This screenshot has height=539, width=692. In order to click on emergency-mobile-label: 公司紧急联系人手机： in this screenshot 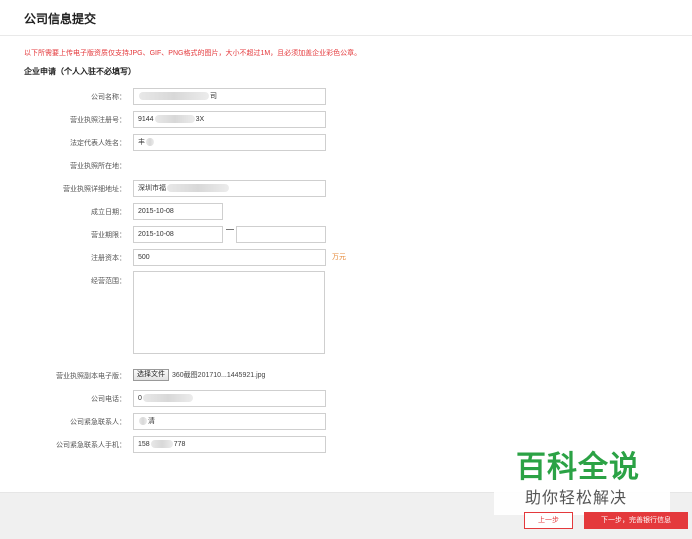, I will do `click(91, 445)`.